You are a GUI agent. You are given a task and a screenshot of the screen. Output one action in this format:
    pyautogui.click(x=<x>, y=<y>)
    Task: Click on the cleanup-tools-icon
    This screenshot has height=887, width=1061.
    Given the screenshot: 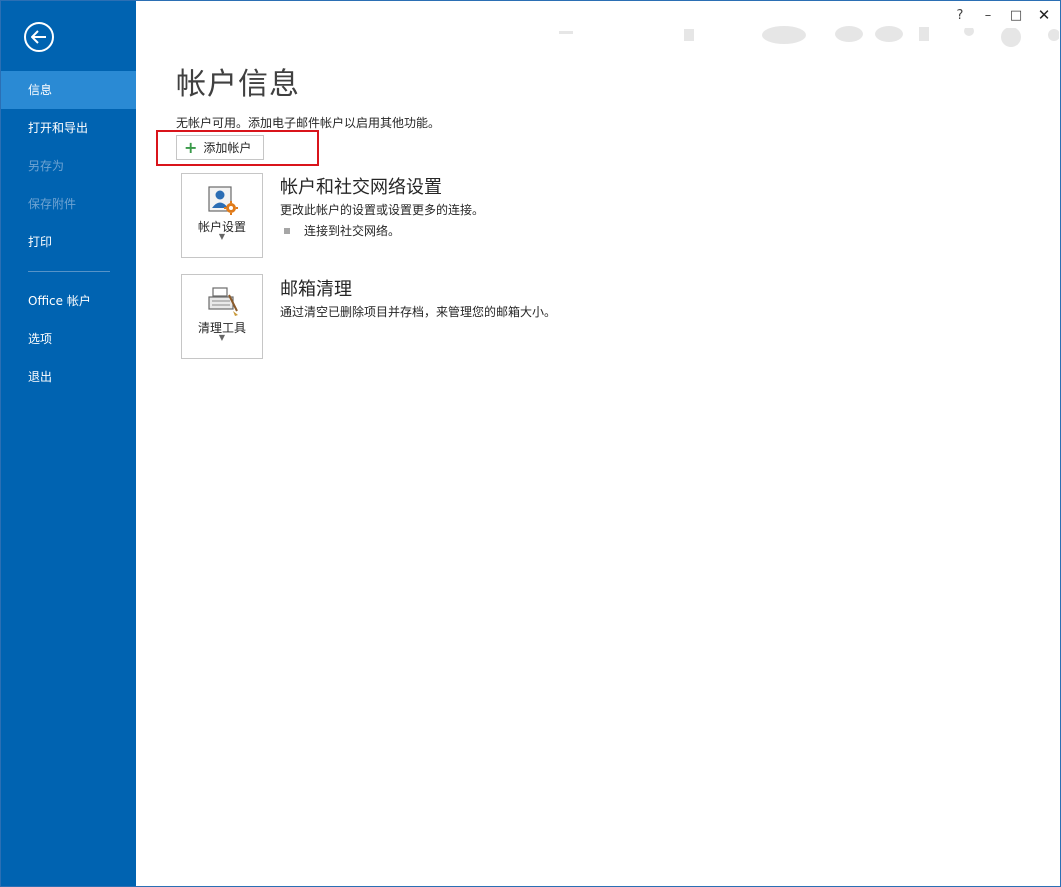 What is the action you would take?
    pyautogui.click(x=223, y=301)
    